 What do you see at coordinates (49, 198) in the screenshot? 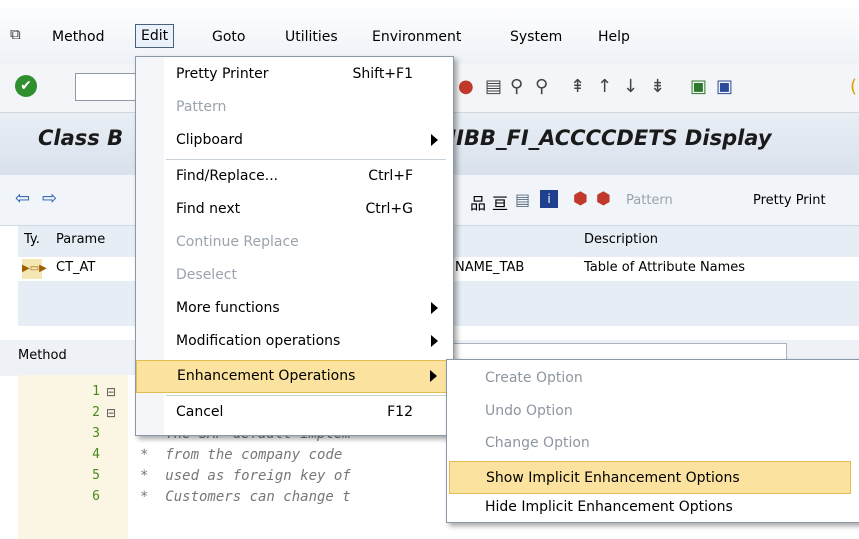
I see `forward-arrow-icon: ⇨` at bounding box center [49, 198].